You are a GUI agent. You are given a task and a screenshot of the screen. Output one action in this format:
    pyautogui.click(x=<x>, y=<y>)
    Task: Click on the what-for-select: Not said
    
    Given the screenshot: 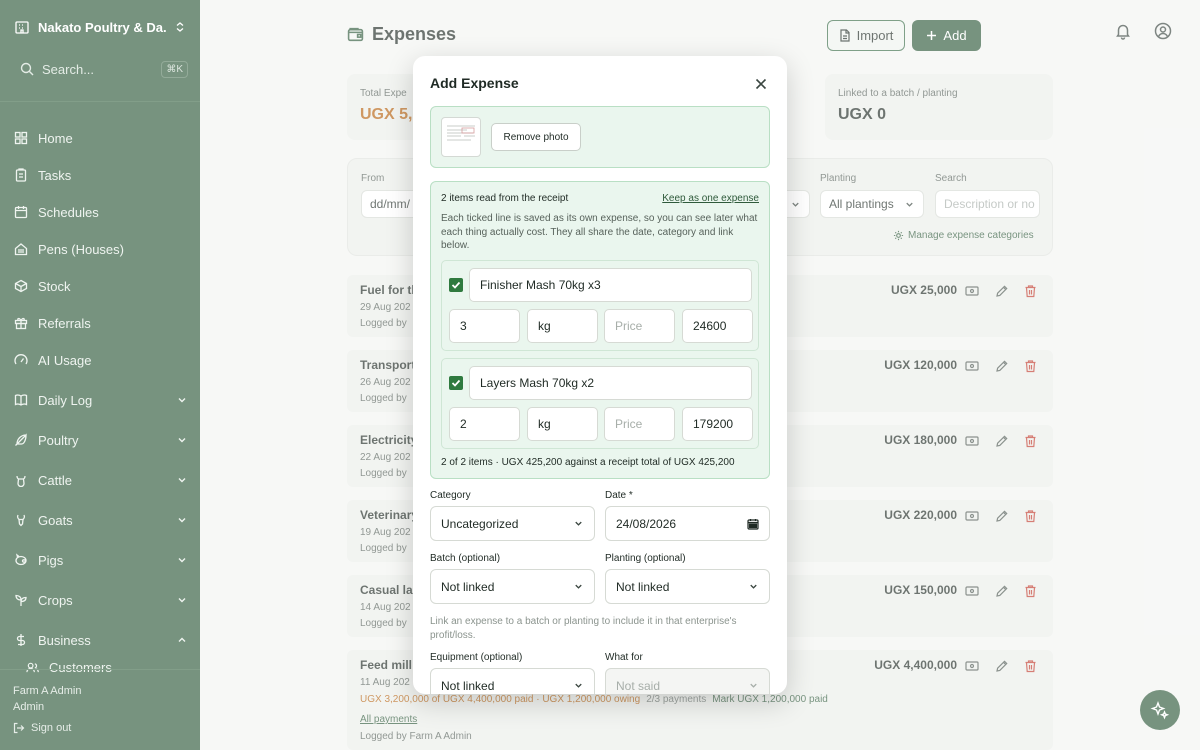 What is the action you would take?
    pyautogui.click(x=687, y=681)
    